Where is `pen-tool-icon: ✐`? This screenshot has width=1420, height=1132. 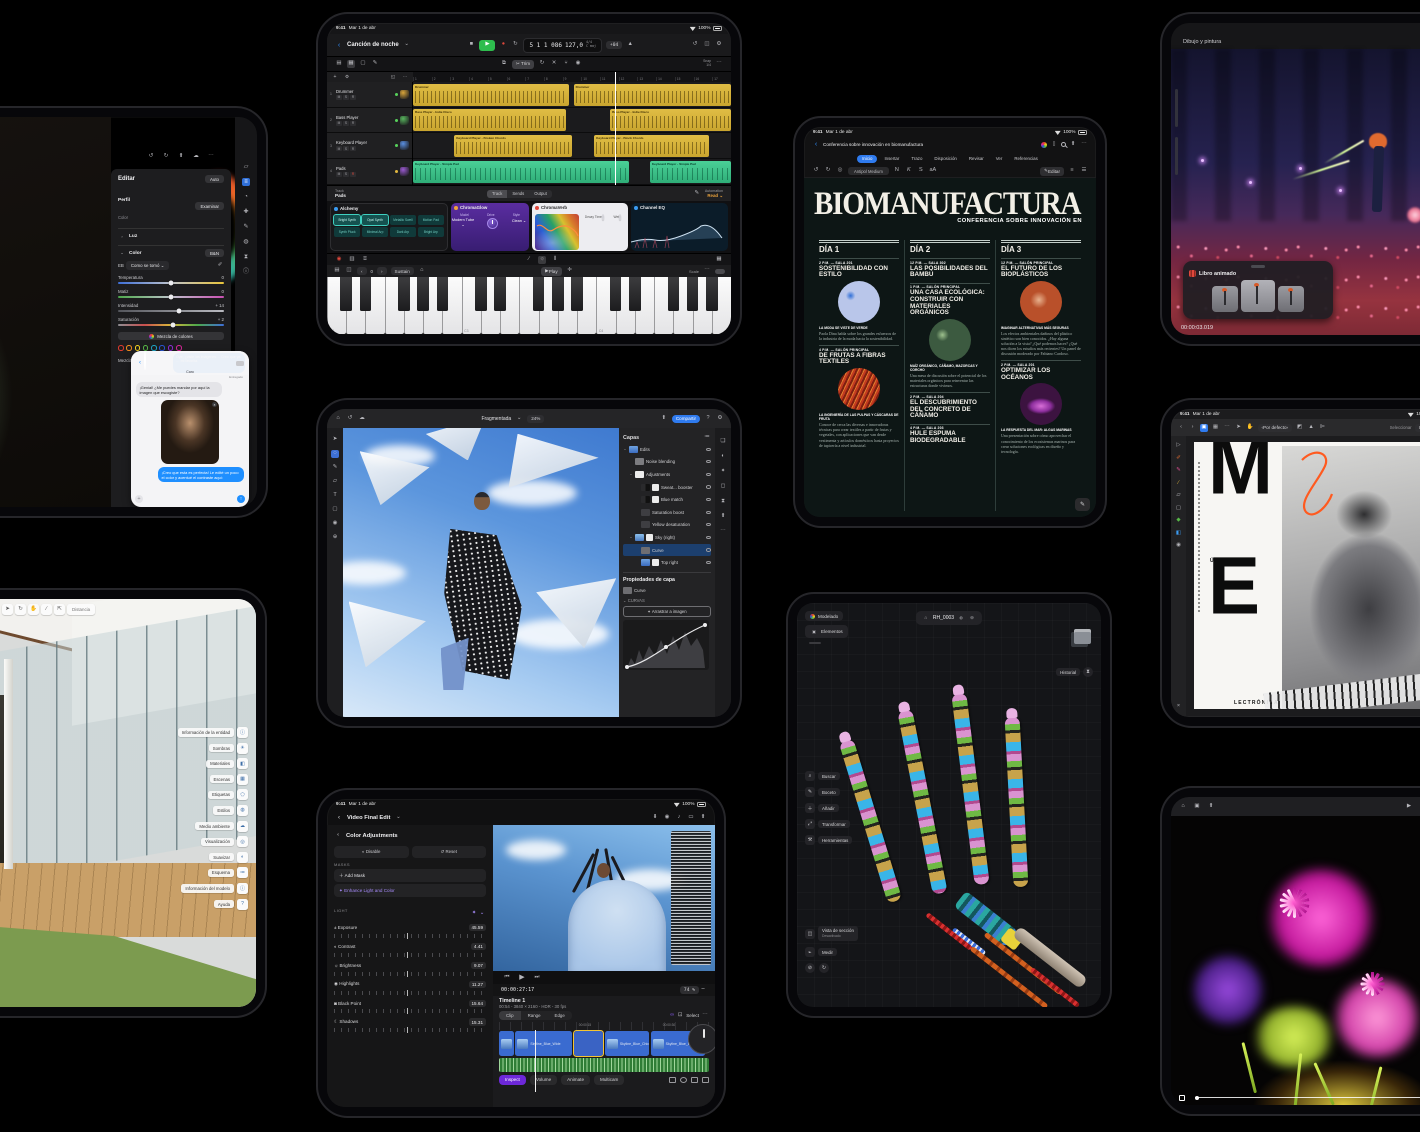 pen-tool-icon: ✐ is located at coordinates (1179, 459).